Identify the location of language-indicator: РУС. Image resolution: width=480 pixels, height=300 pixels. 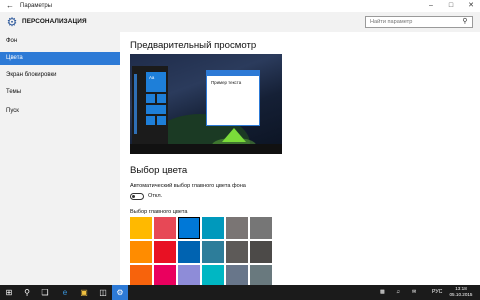
(437, 292).